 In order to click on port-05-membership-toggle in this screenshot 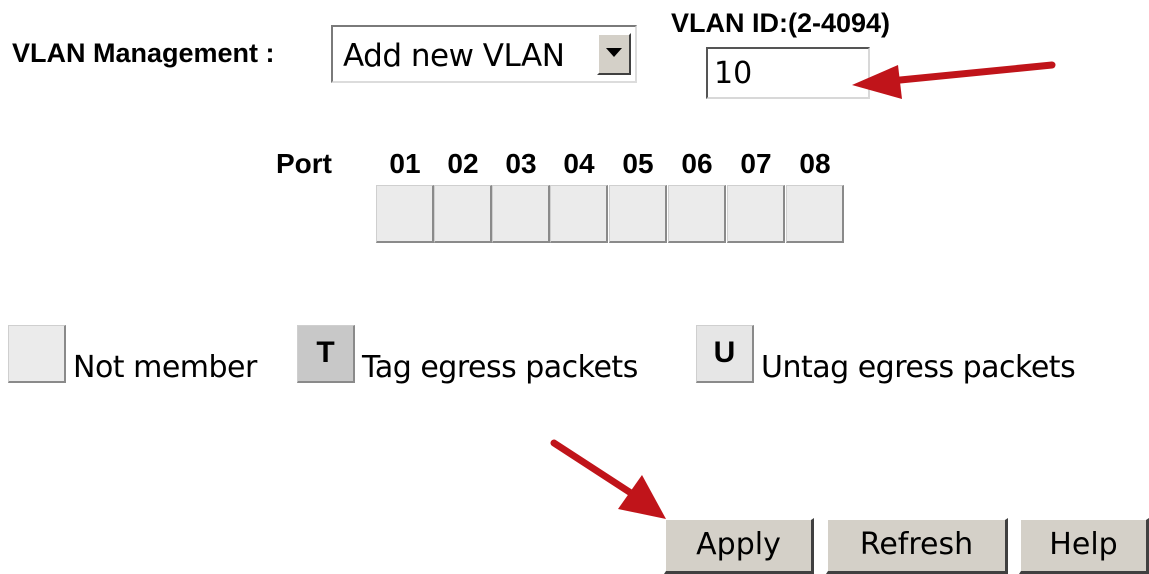, I will do `click(638, 214)`.